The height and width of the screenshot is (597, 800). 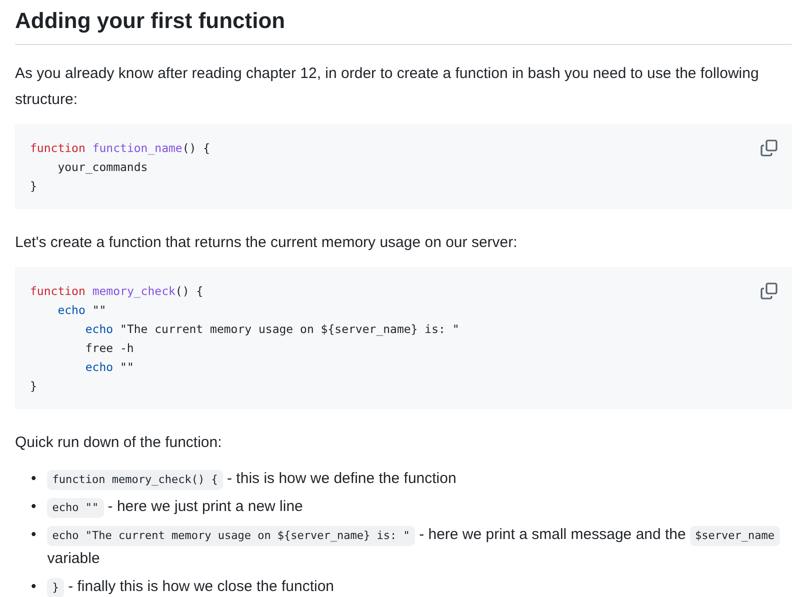 What do you see at coordinates (266, 243) in the screenshot?
I see `paragraph: Let's create a function that returns the current memory usage on our server:` at bounding box center [266, 243].